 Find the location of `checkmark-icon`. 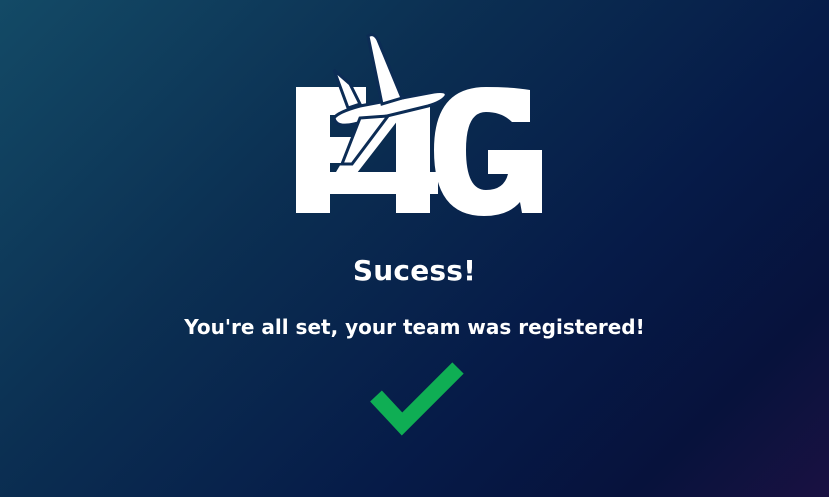

checkmark-icon is located at coordinates (417, 399).